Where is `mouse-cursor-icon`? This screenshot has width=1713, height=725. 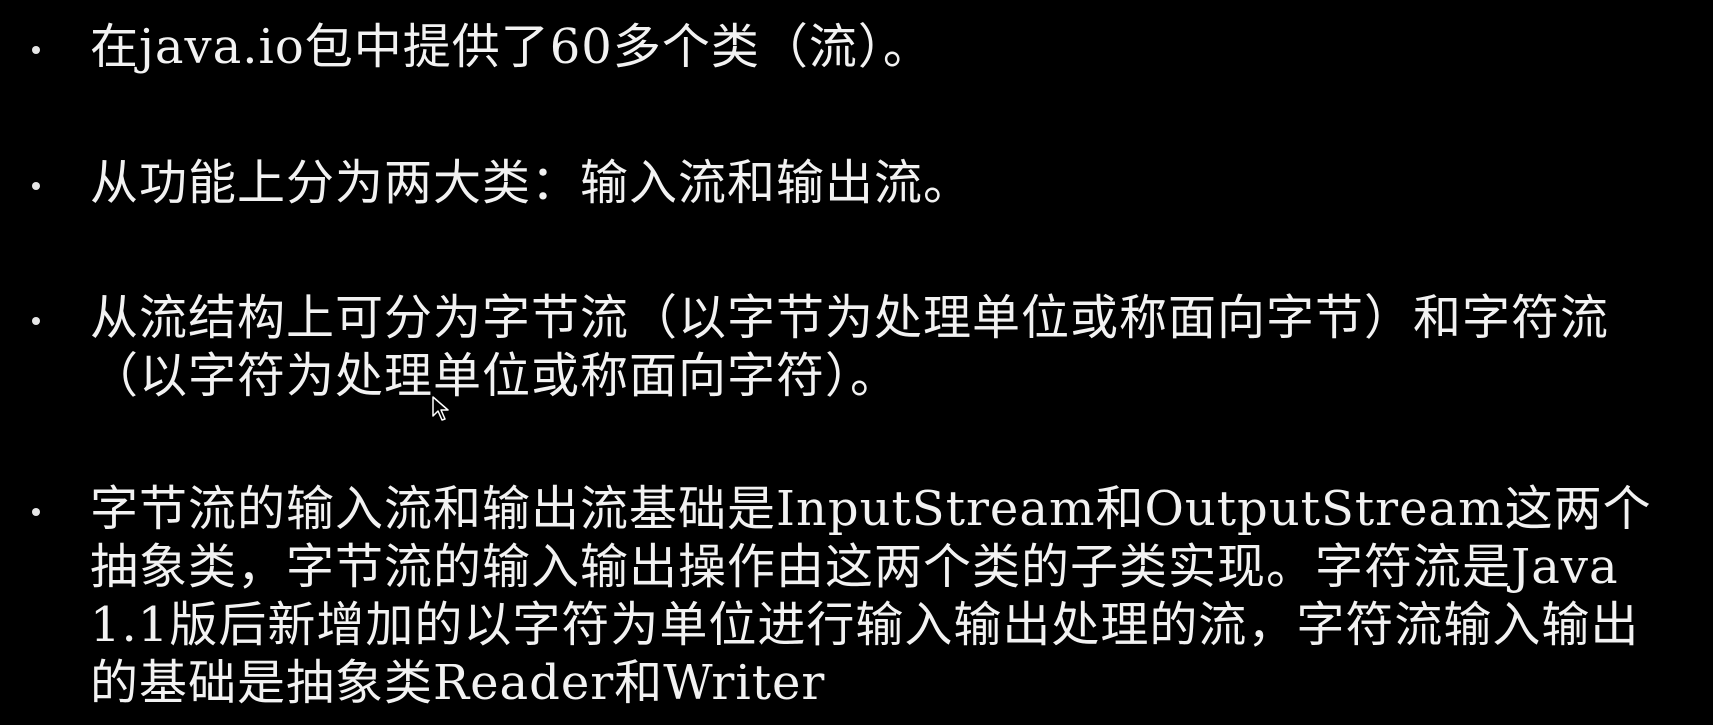 mouse-cursor-icon is located at coordinates (440, 408).